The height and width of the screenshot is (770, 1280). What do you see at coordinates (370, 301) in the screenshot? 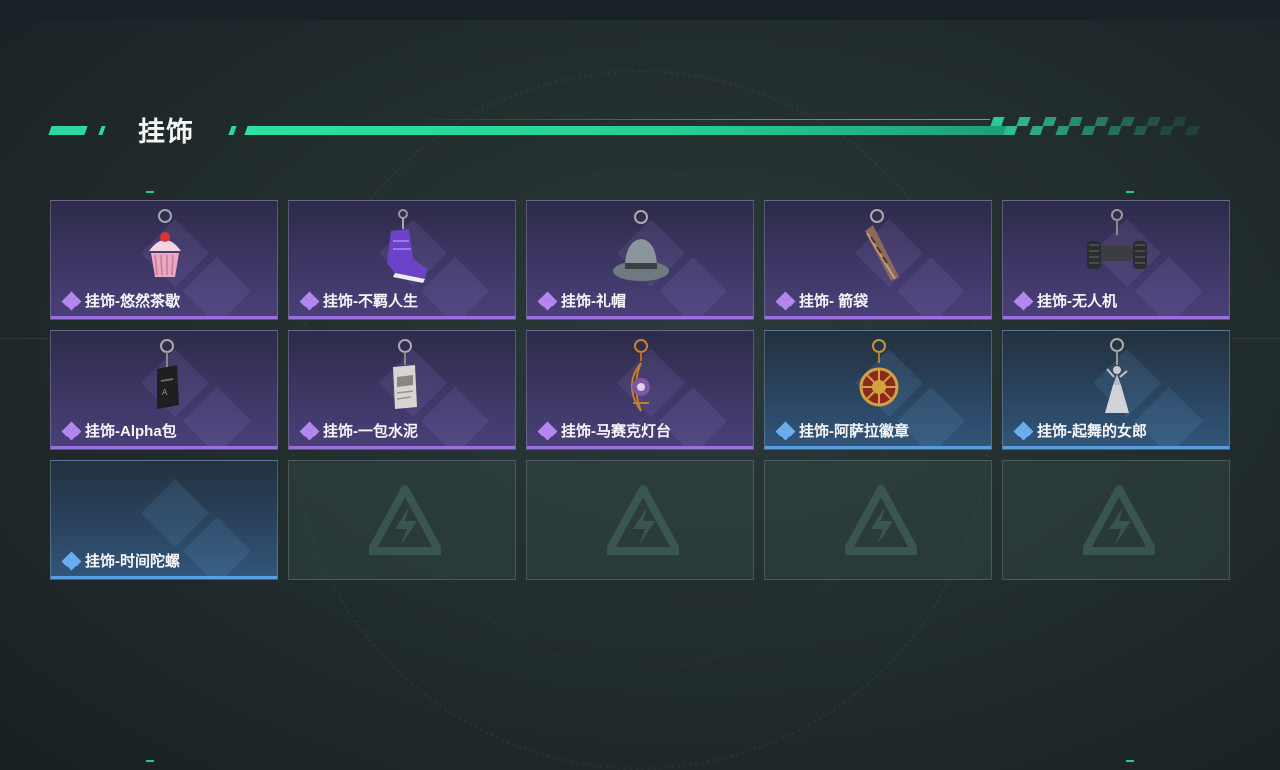
I see `charm-item-name: 挂饰-不羁人生` at bounding box center [370, 301].